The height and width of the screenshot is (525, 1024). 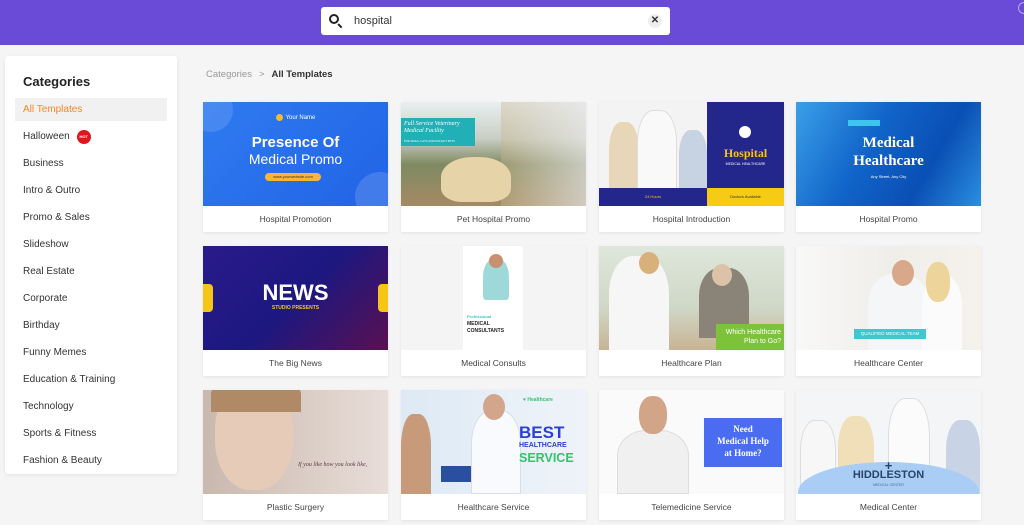 What do you see at coordinates (691, 442) in the screenshot?
I see `template-thumbnail: Need Medical Help at Home?` at bounding box center [691, 442].